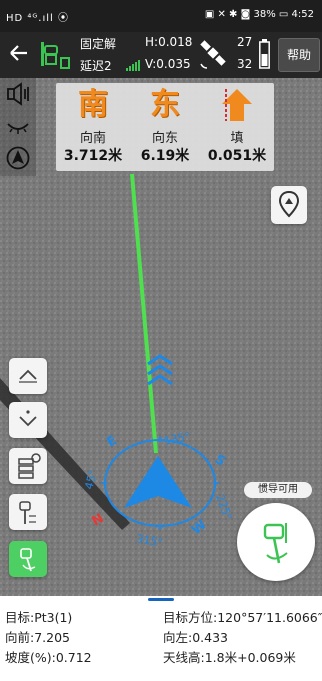 This screenshot has width=322, height=681. I want to click on solution-status: 固定解, so click(98, 44).